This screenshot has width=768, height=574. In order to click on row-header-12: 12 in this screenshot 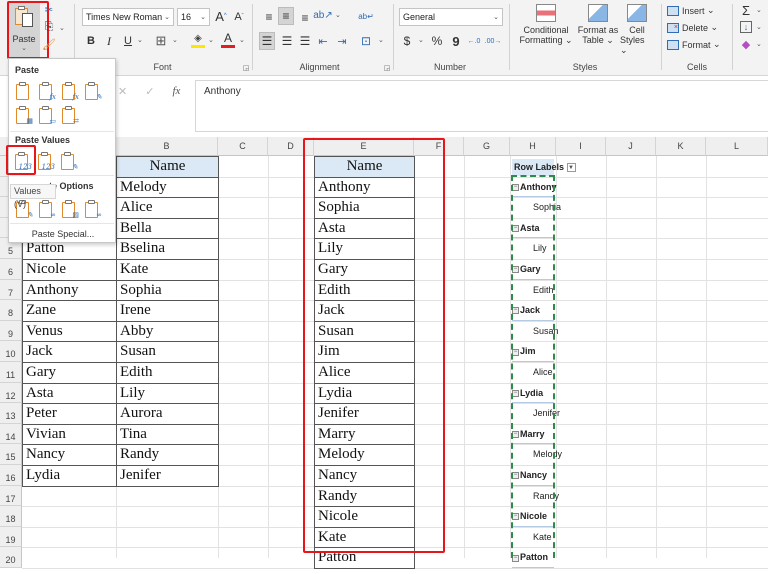, I will do `click(11, 393)`.